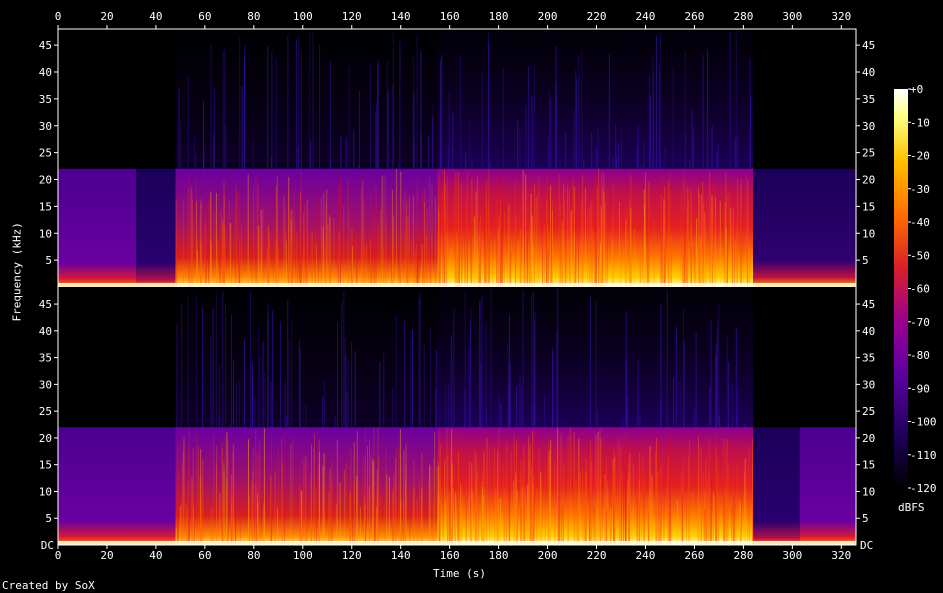 The height and width of the screenshot is (593, 943). Describe the element at coordinates (646, 16) in the screenshot. I see `x-tick-label-top: 240` at that location.